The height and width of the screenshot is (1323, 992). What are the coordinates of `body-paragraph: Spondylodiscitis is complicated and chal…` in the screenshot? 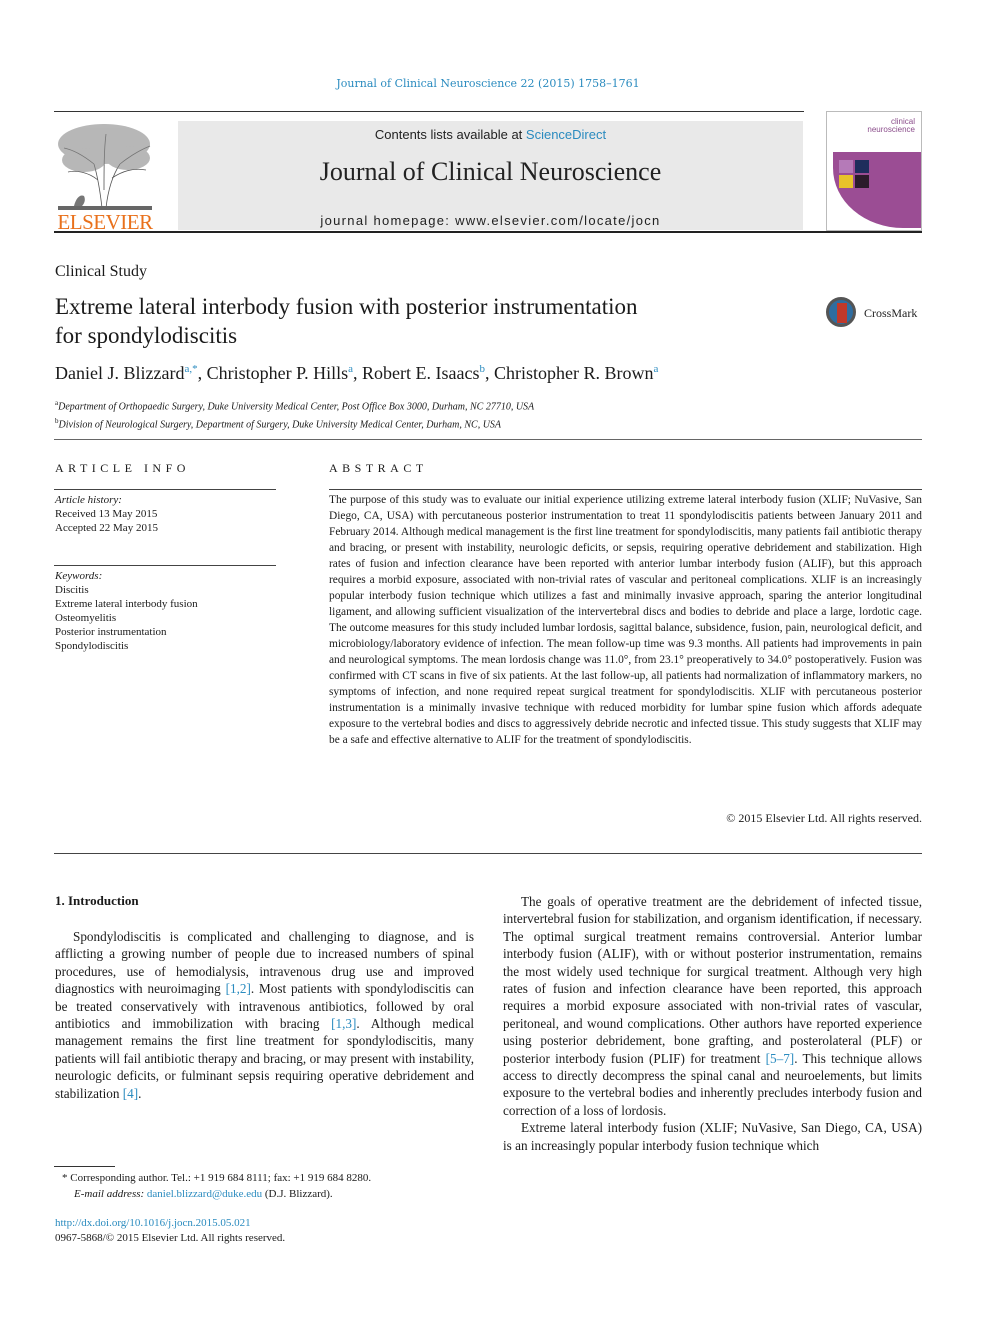 It's located at (264, 1015).